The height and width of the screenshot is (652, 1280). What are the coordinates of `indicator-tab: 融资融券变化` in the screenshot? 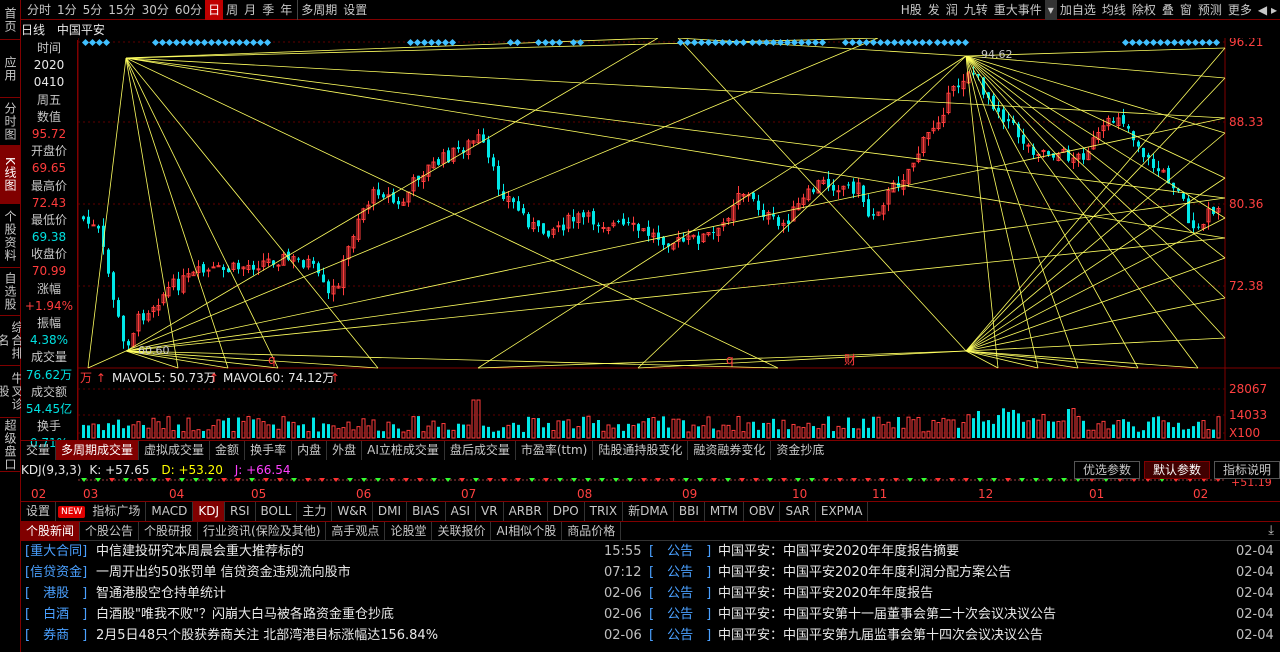 It's located at (730, 450).